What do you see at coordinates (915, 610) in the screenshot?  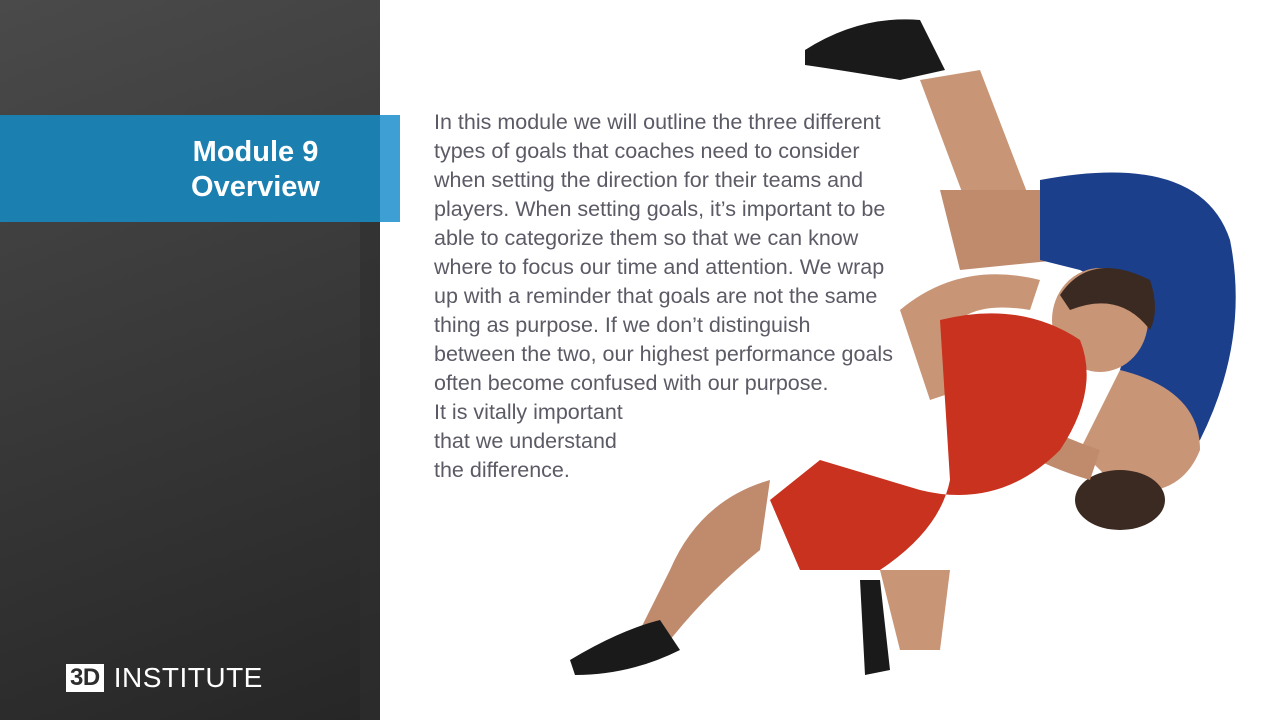 I see `red-shin` at bounding box center [915, 610].